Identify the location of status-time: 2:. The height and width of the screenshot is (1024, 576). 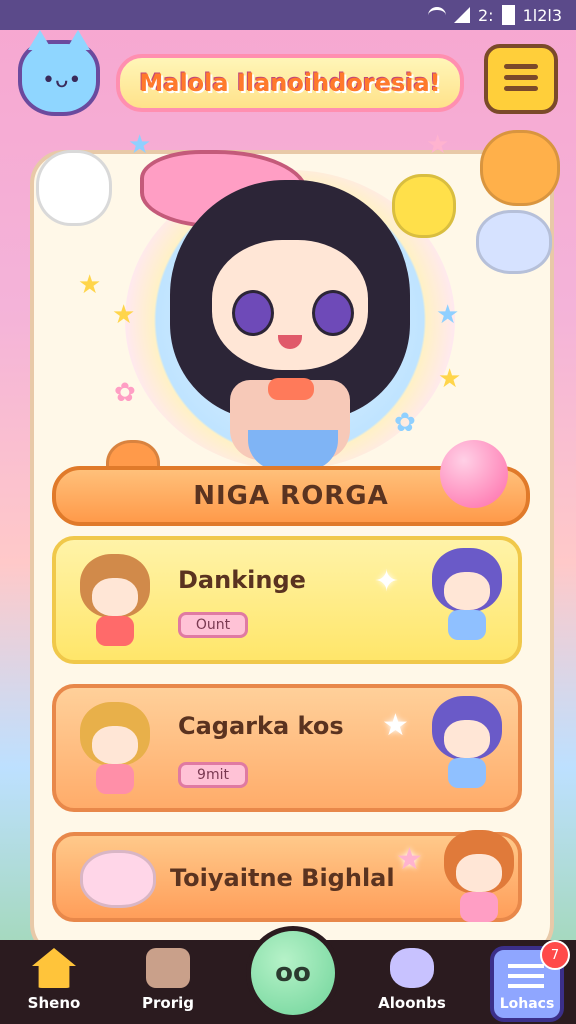
(485, 15).